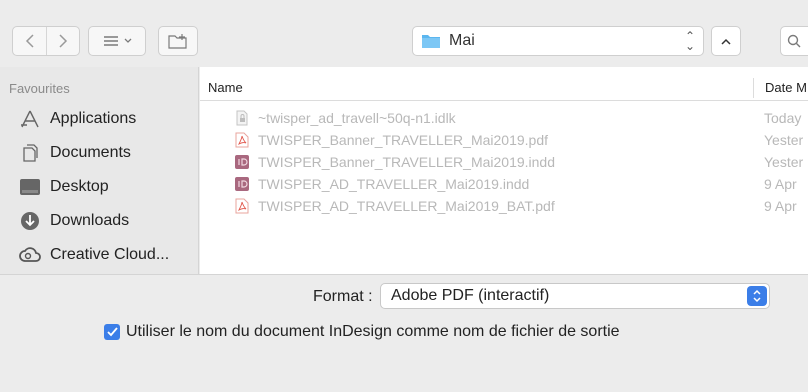  I want to click on navigation-buttons, so click(46, 41).